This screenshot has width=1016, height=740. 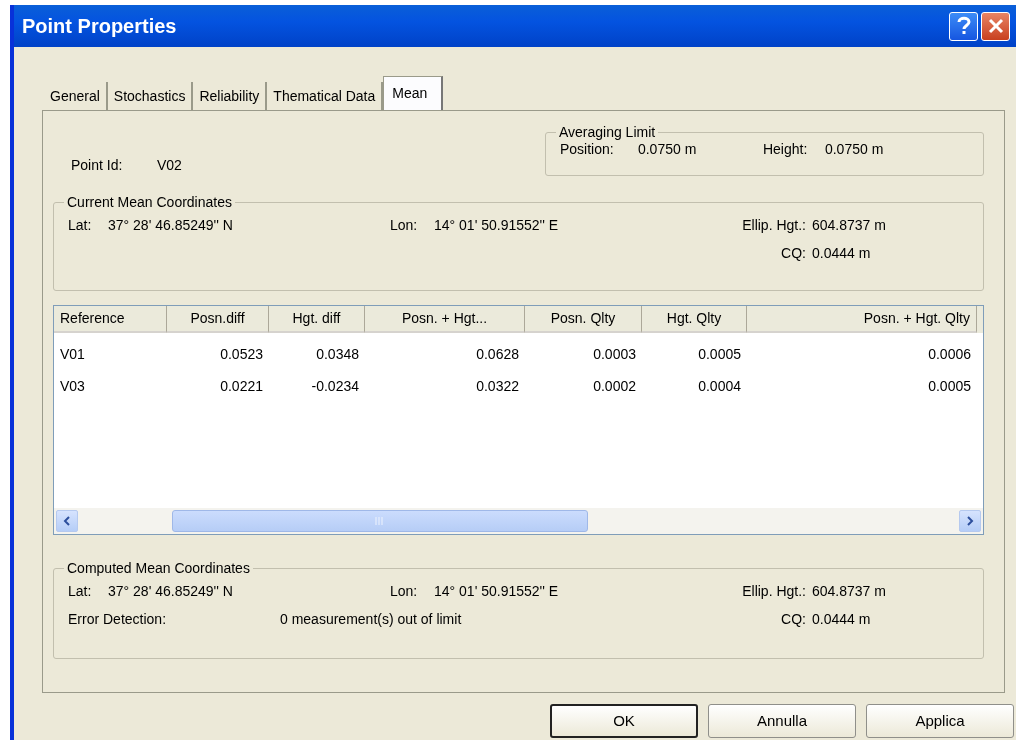 What do you see at coordinates (949, 354) in the screenshot?
I see `table-cell-text: 0.0006` at bounding box center [949, 354].